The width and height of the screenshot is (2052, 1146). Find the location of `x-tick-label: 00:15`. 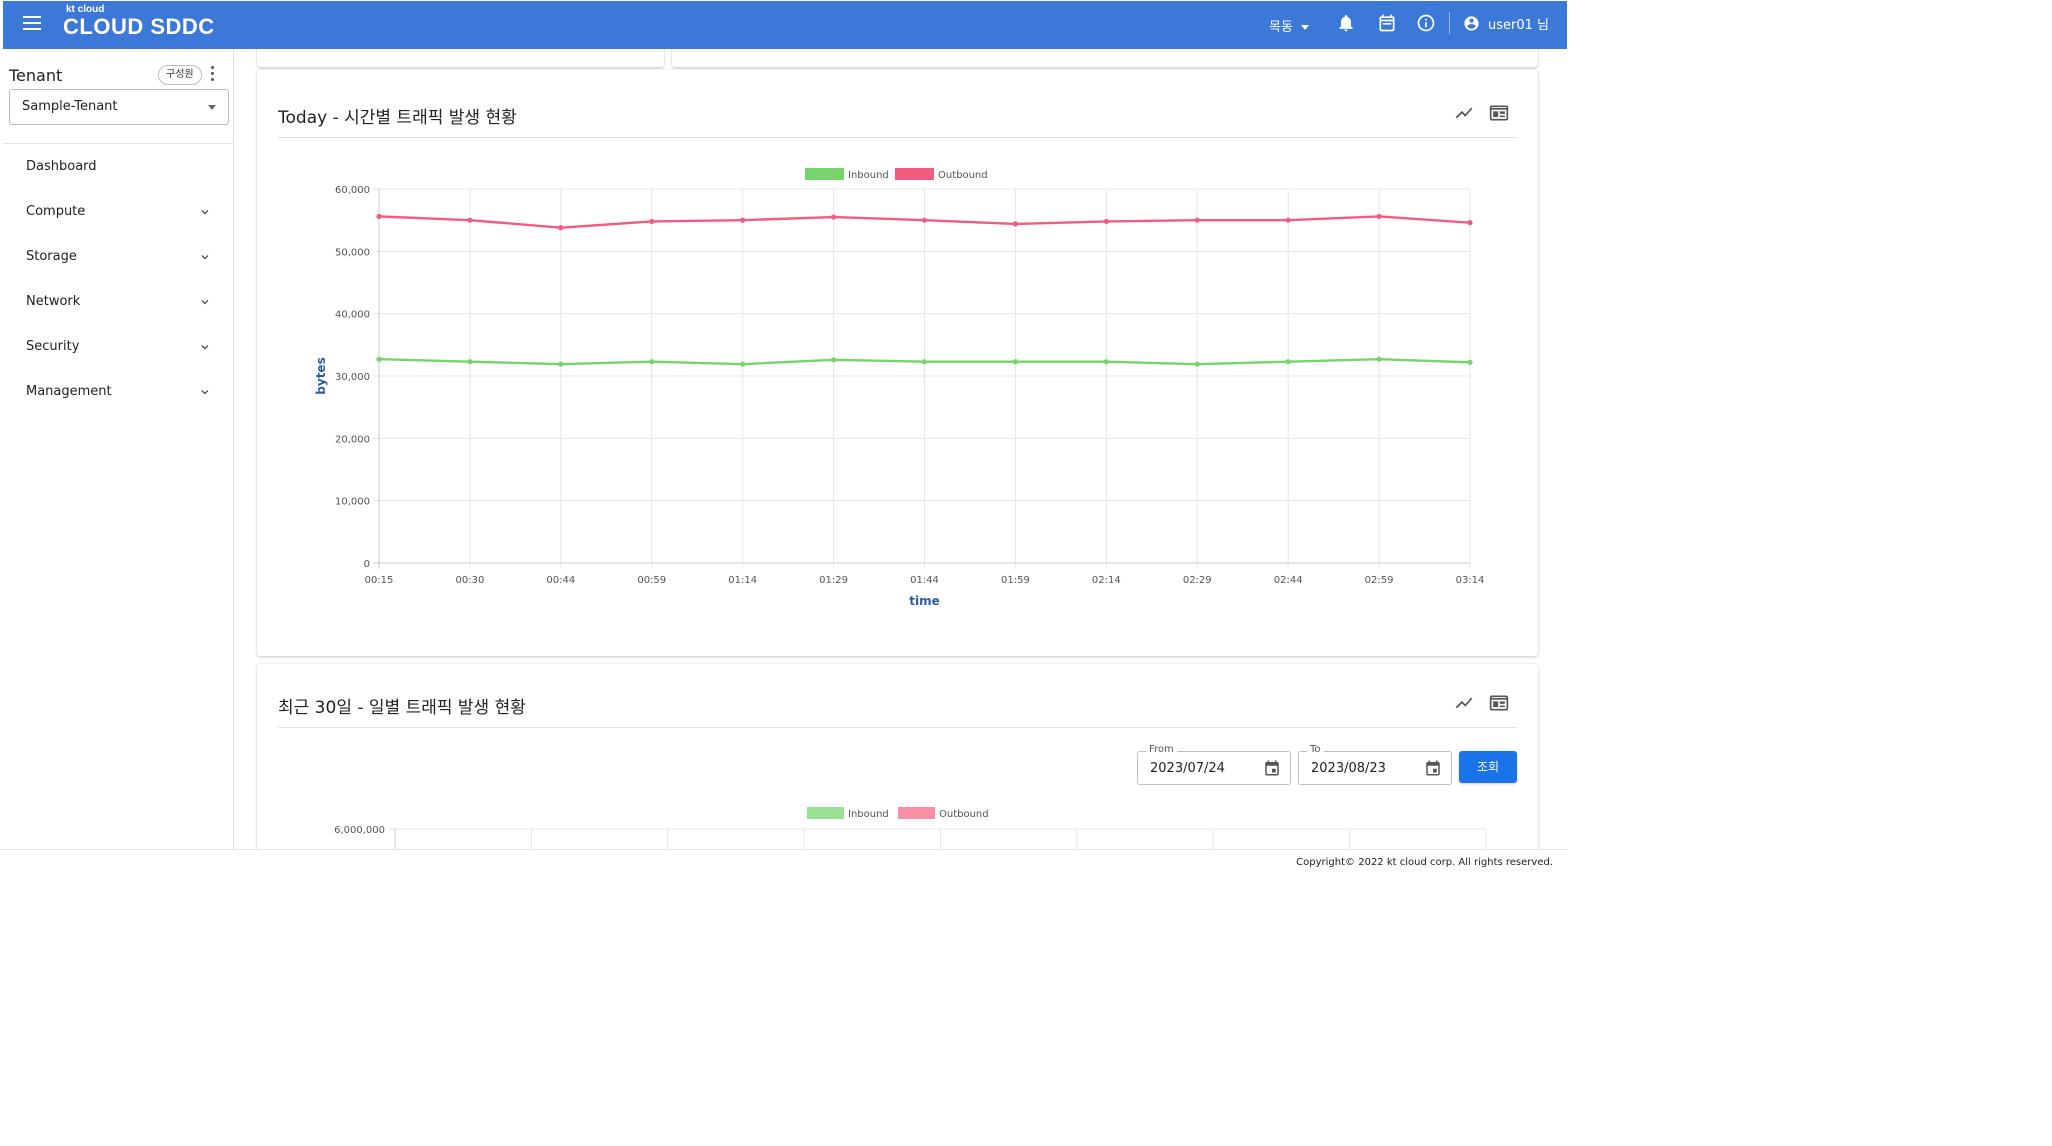

x-tick-label: 00:15 is located at coordinates (379, 580).